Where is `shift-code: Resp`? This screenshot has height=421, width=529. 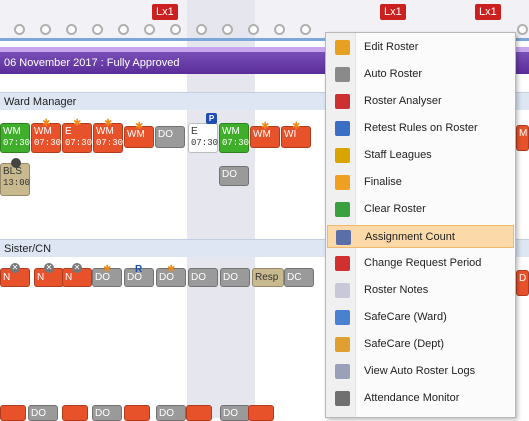 shift-code: Resp is located at coordinates (267, 277).